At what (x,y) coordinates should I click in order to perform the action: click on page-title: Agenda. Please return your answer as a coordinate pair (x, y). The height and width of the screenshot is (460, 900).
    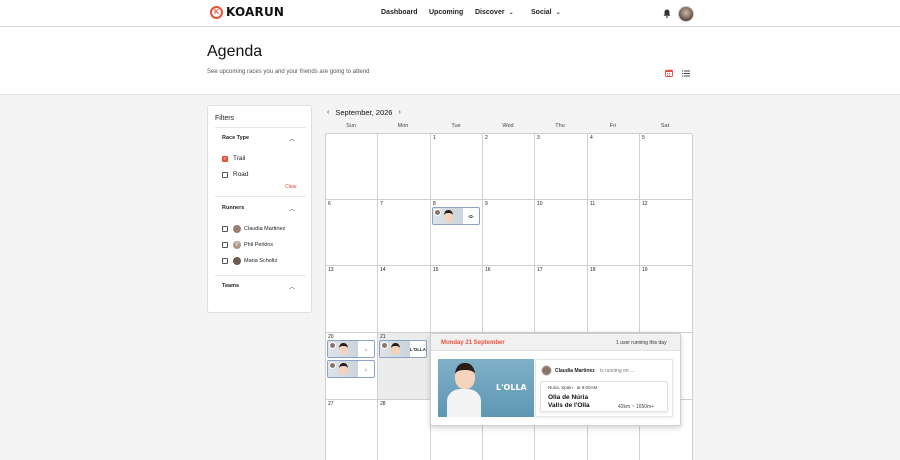
    Looking at the image, I should click on (235, 51).